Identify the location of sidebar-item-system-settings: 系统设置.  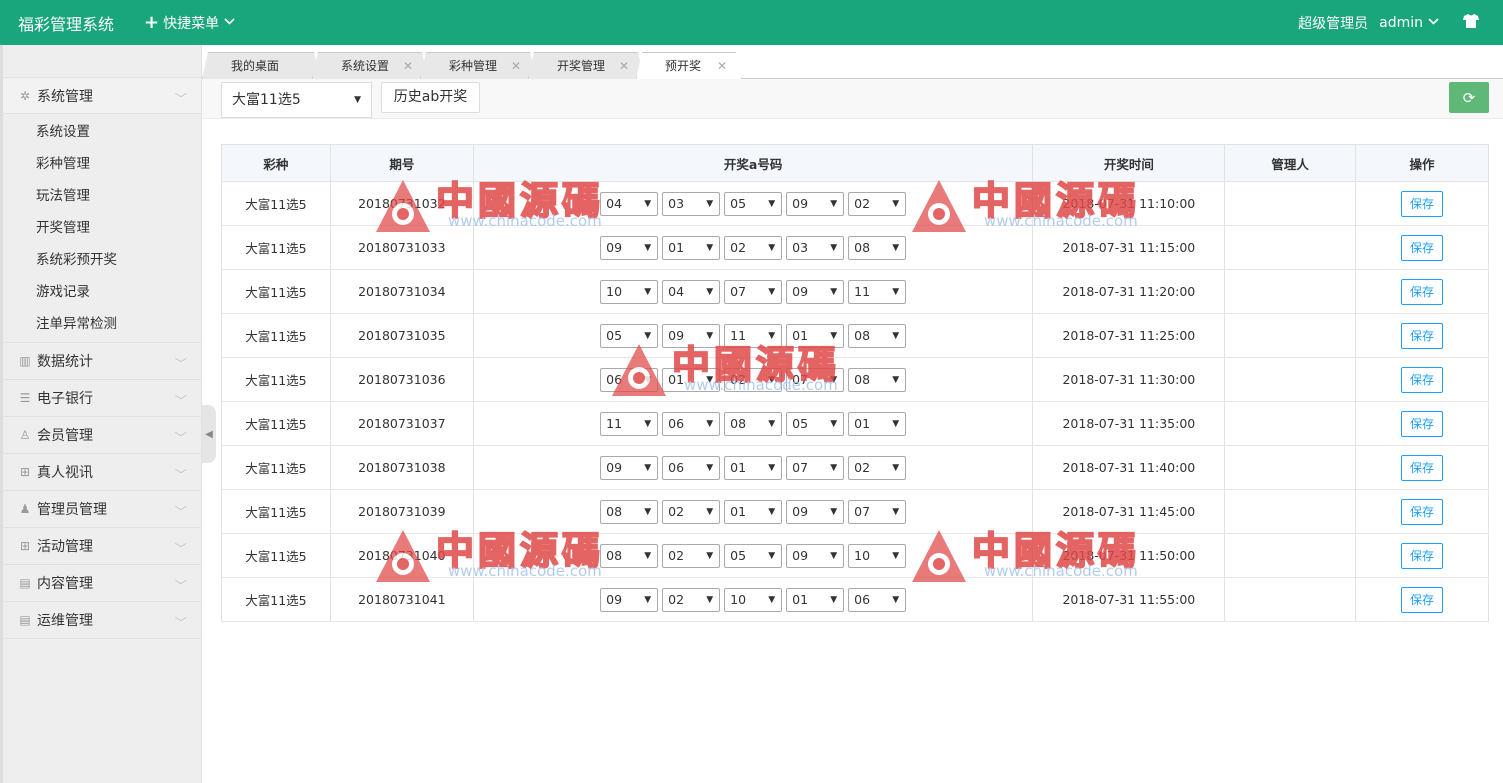
(102, 132).